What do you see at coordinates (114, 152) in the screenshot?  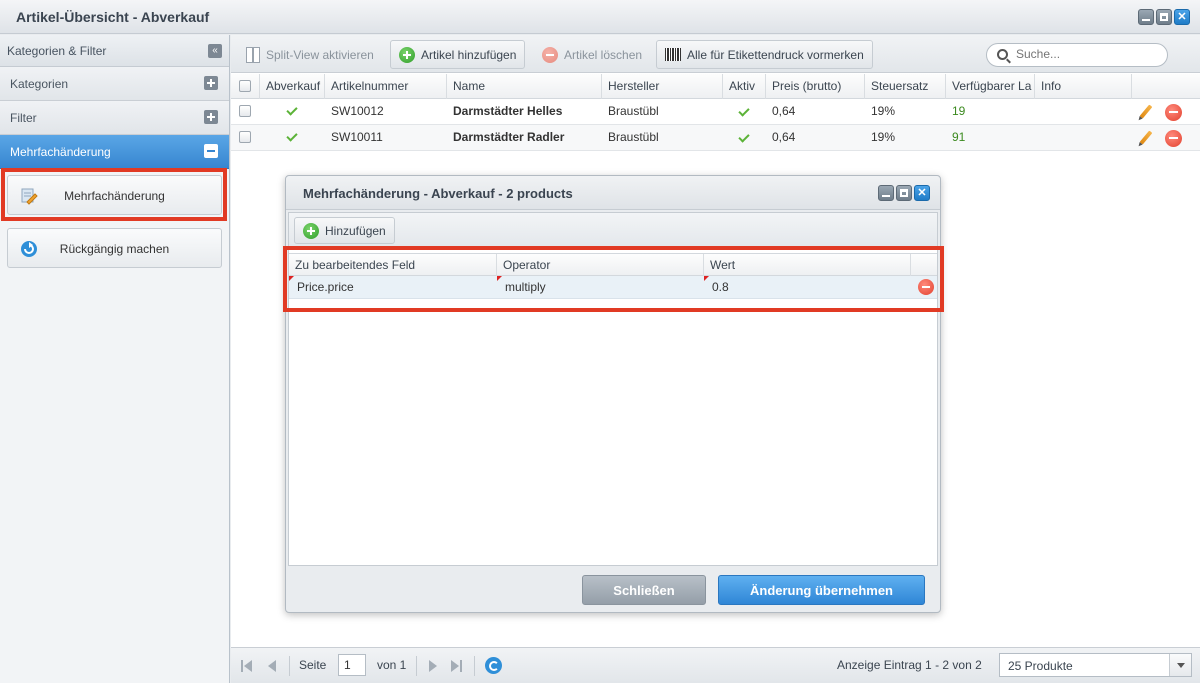 I see `sidebar-section-mehrfachaenderung: Mehrfachänderung` at bounding box center [114, 152].